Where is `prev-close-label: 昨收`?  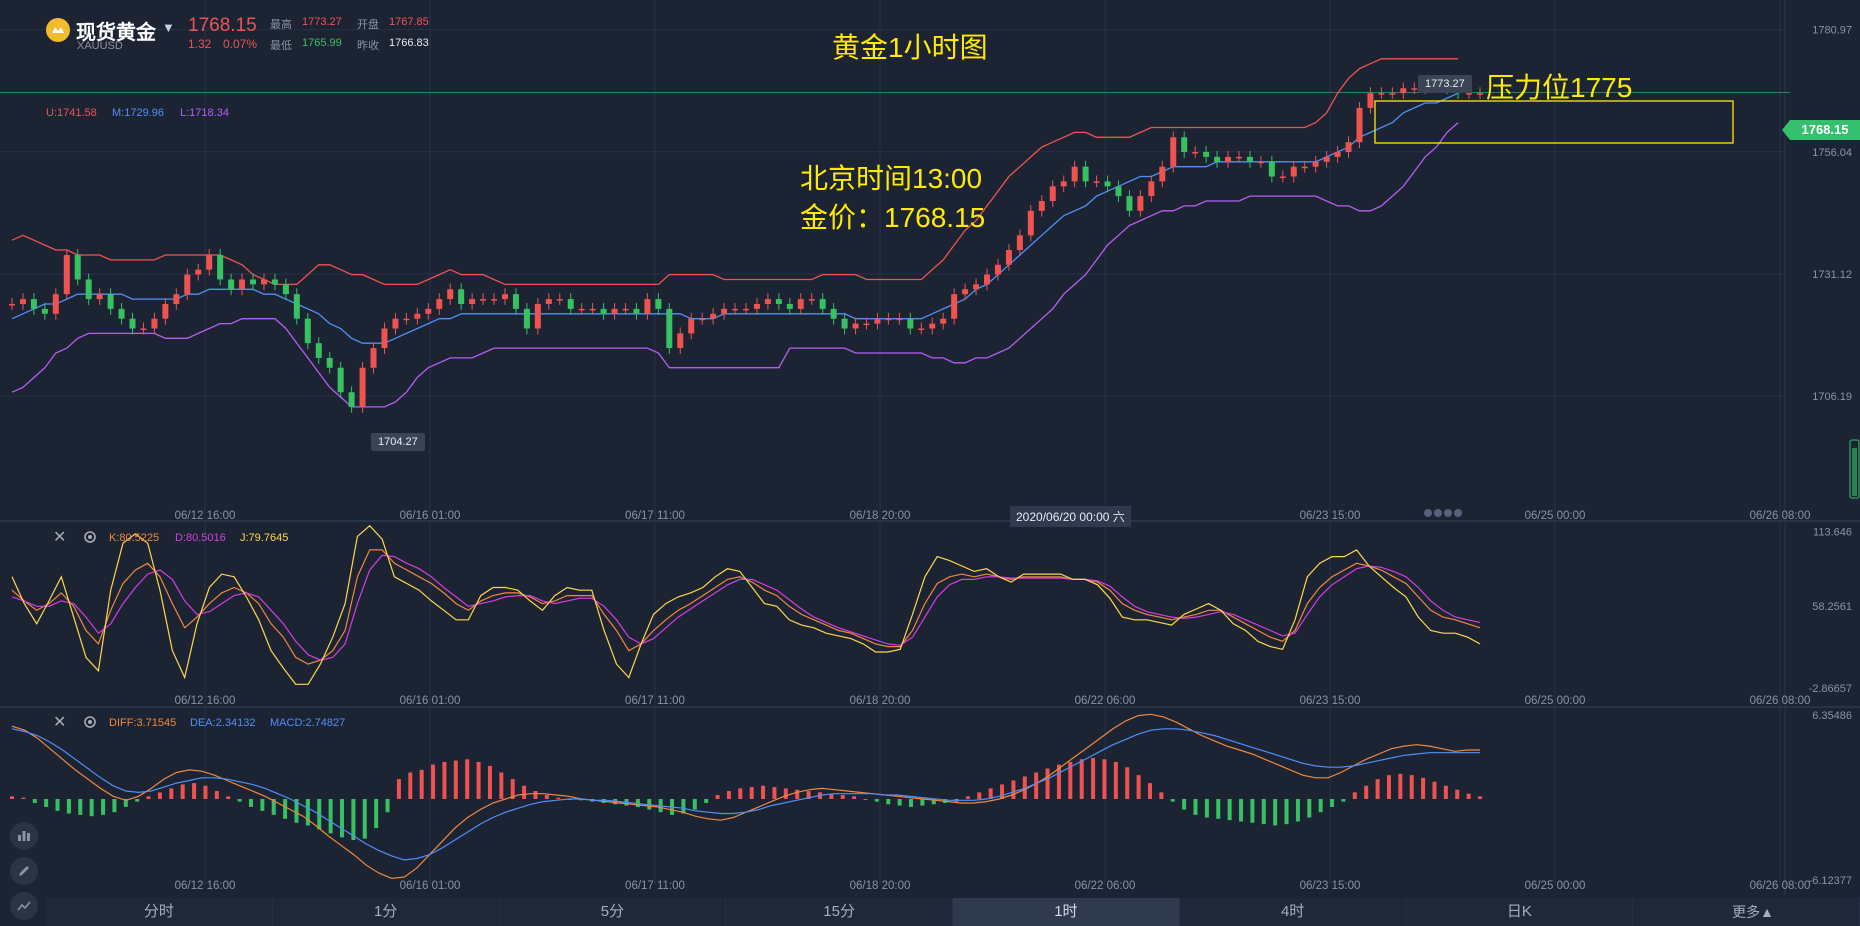 prev-close-label: 昨收 is located at coordinates (368, 46).